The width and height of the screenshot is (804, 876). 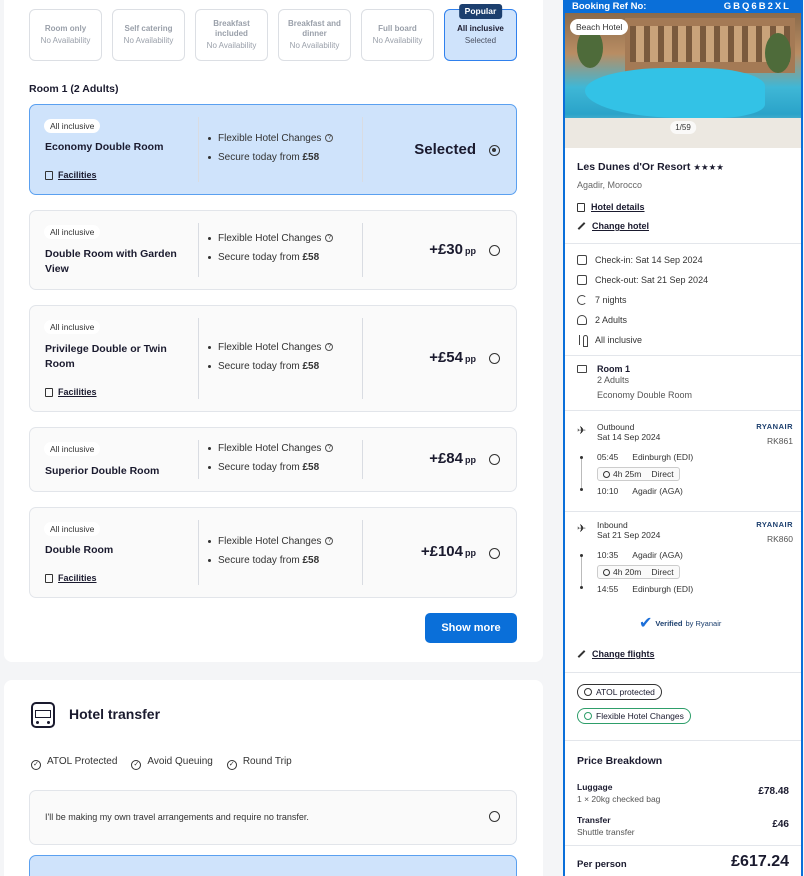 I want to click on room-name: Privilege Double or Twin Room, so click(x=106, y=357).